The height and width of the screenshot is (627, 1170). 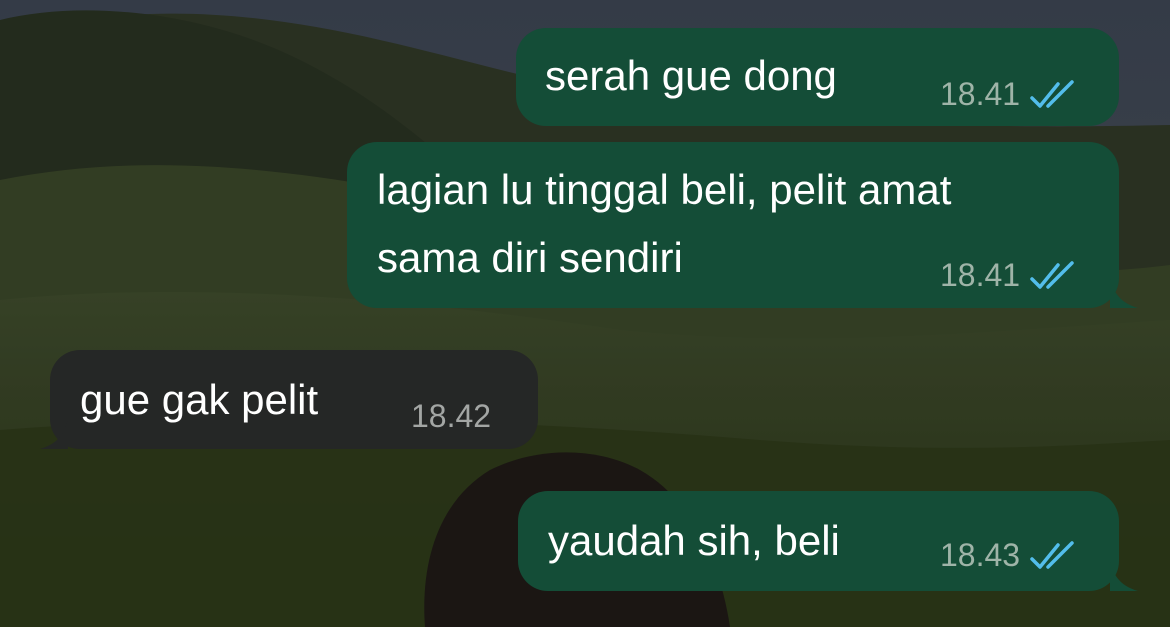 I want to click on message-meta: 18.42, so click(x=451, y=416).